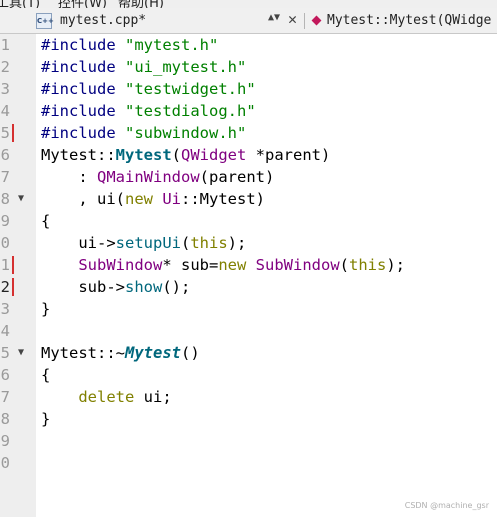 This screenshot has height=517, width=497. Describe the element at coordinates (141, 4) in the screenshot. I see `menu-item-help: 帮助(H)` at that location.